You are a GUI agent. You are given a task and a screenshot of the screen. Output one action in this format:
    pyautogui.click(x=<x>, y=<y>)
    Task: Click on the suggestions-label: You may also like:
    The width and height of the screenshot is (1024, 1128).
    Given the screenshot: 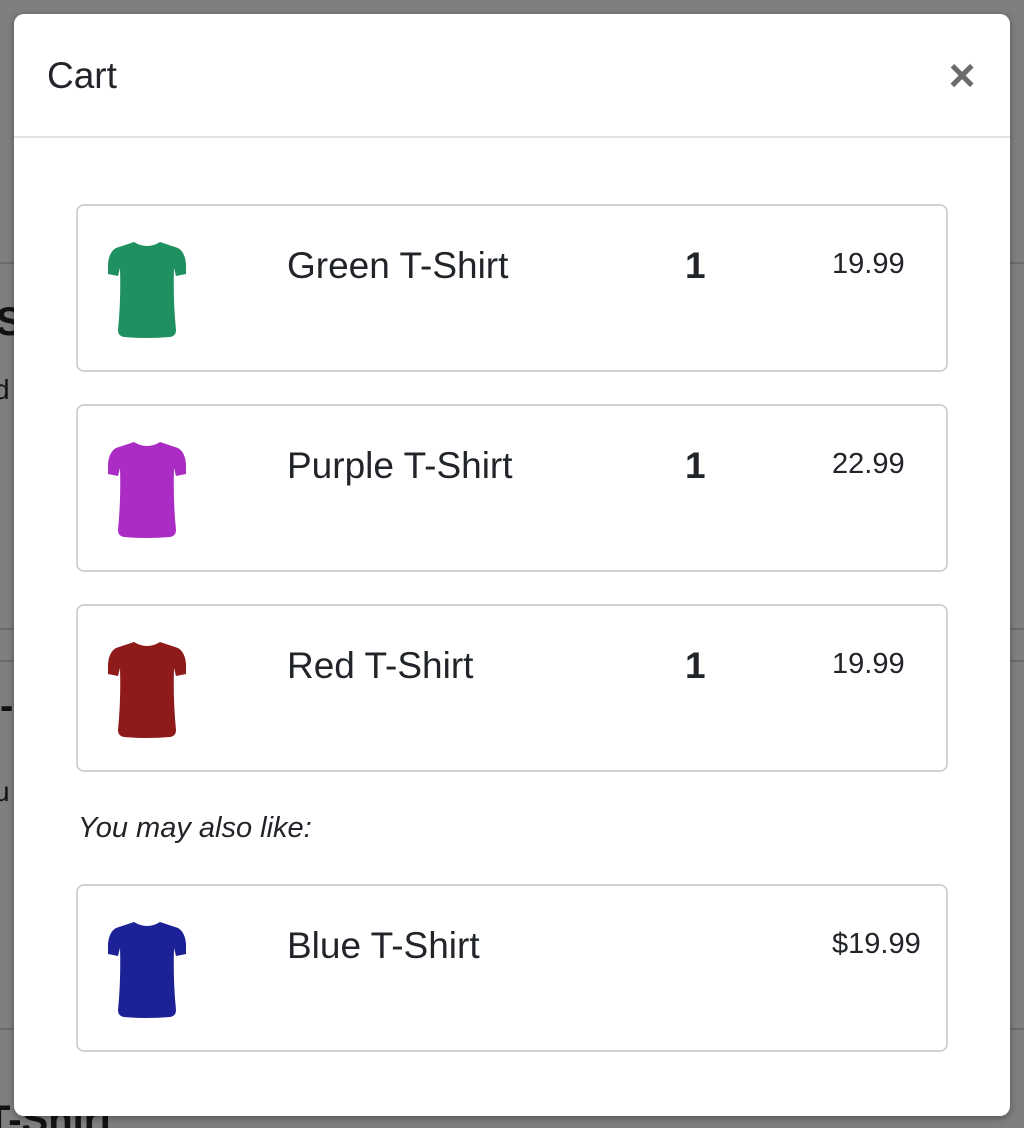 What is the action you would take?
    pyautogui.click(x=195, y=828)
    